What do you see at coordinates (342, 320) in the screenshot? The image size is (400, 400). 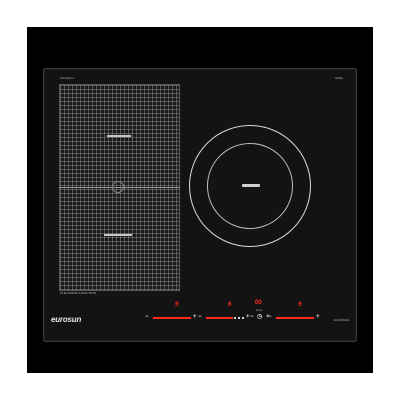 I see `model-note: EUCM0HS` at bounding box center [342, 320].